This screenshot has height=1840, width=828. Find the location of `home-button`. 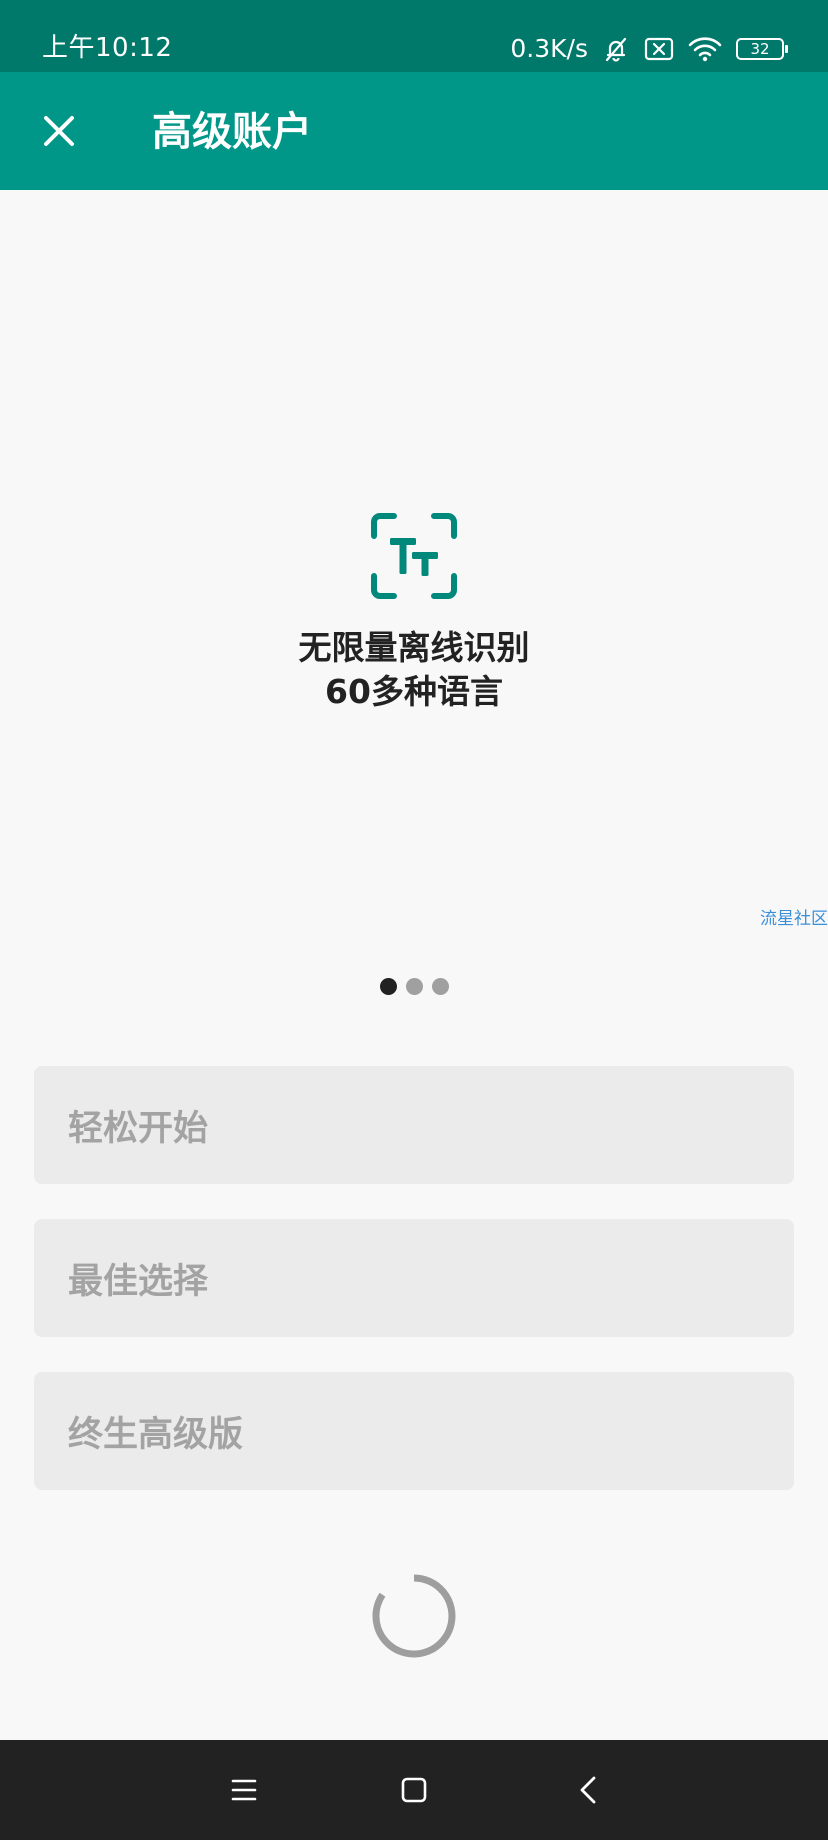

home-button is located at coordinates (414, 1790).